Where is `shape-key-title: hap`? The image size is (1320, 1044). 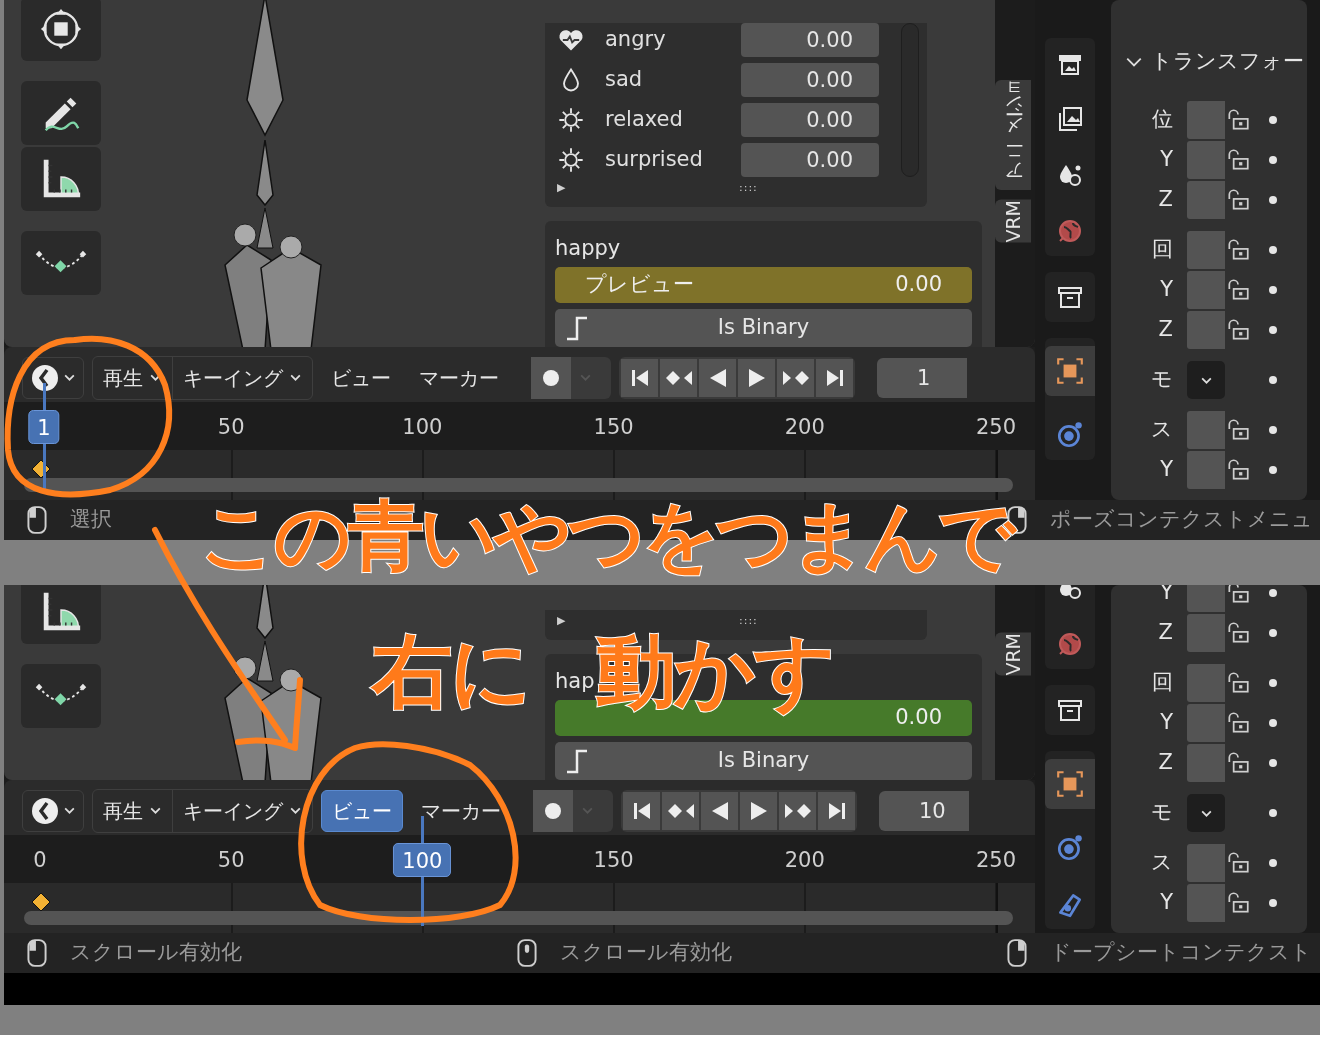
shape-key-title: hap is located at coordinates (575, 681).